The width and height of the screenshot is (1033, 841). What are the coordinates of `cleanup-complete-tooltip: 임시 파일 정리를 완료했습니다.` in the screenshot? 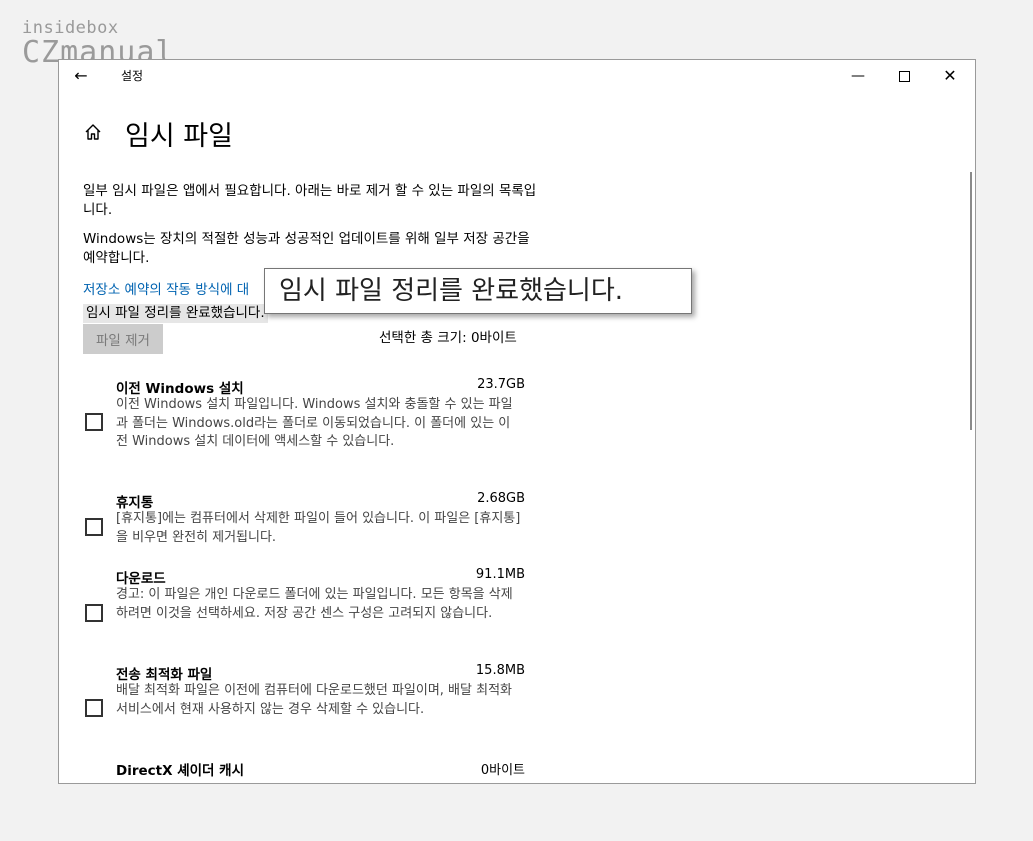 It's located at (478, 291).